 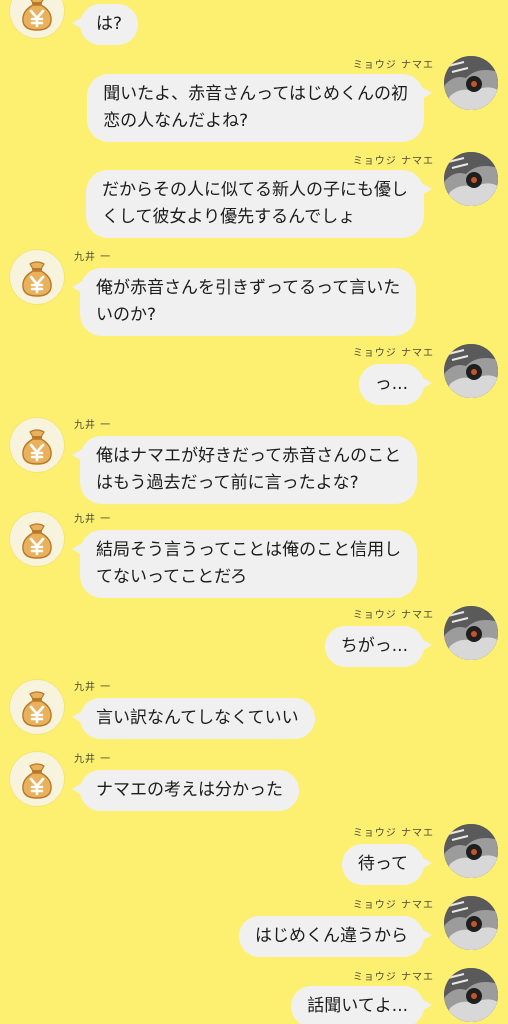 I want to click on message-bubble: は?, so click(x=105, y=24).